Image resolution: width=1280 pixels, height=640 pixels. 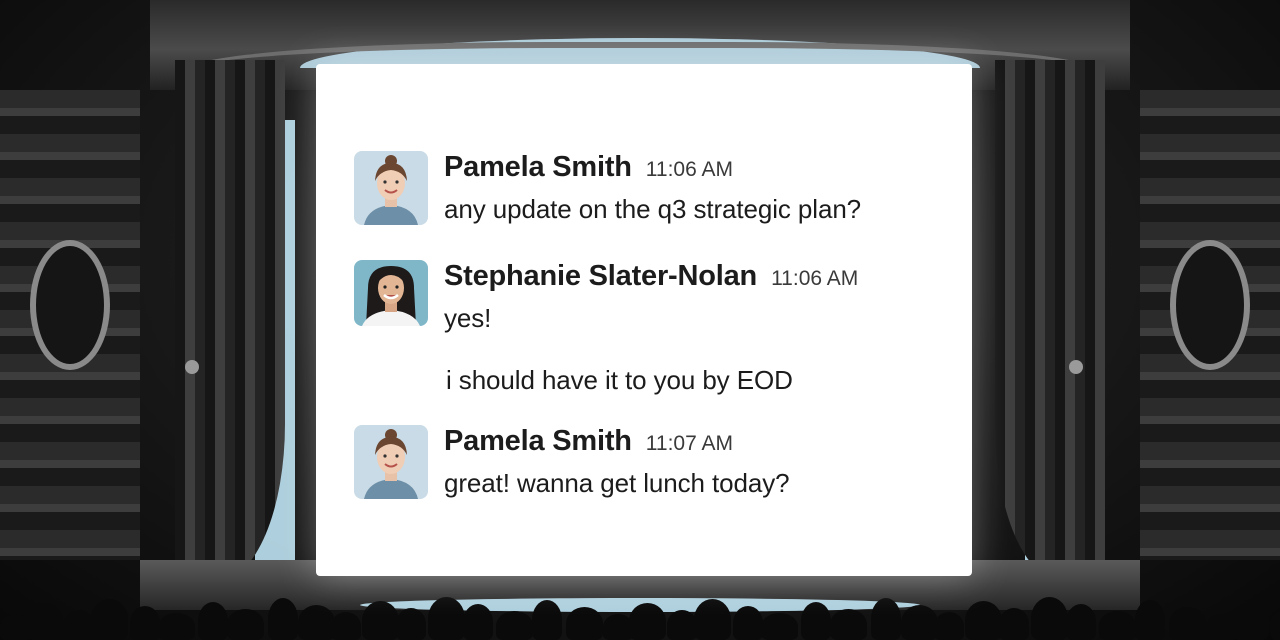 I want to click on curtain-right, so click(x=1050, y=320).